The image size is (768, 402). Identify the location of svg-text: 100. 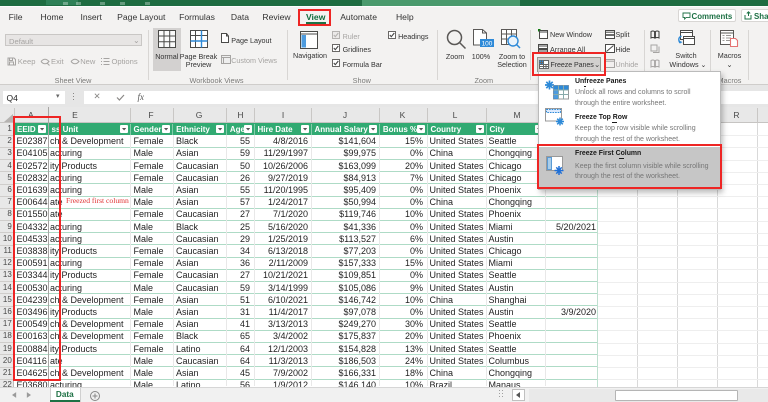
(487, 43).